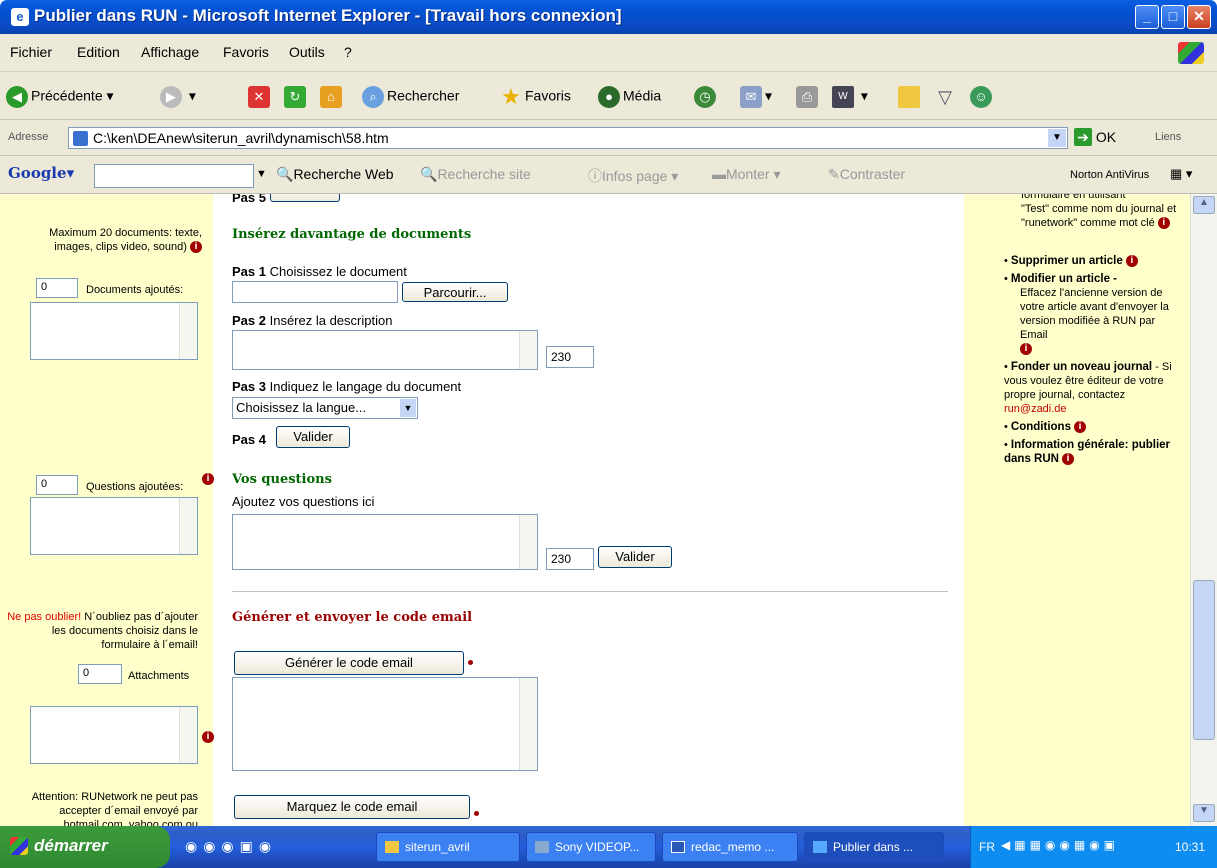 The width and height of the screenshot is (1217, 868). I want to click on home-icon: ⌂, so click(331, 97).